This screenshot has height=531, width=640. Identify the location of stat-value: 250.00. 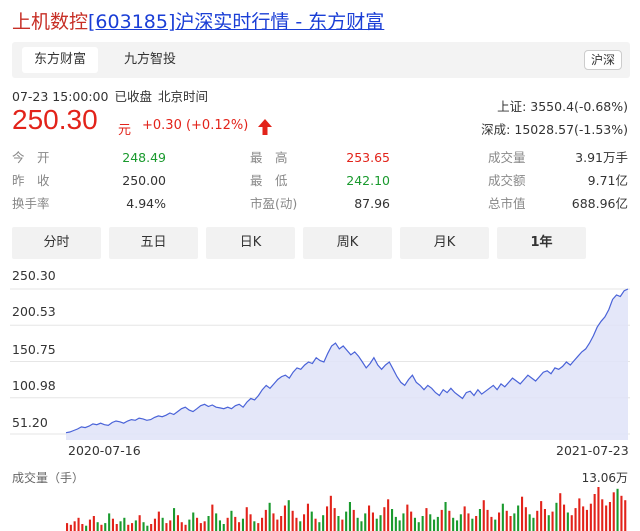
(144, 180).